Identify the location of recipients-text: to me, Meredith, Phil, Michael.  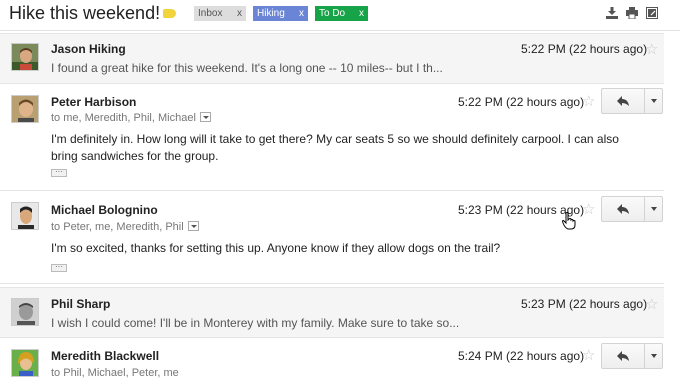
(123, 118).